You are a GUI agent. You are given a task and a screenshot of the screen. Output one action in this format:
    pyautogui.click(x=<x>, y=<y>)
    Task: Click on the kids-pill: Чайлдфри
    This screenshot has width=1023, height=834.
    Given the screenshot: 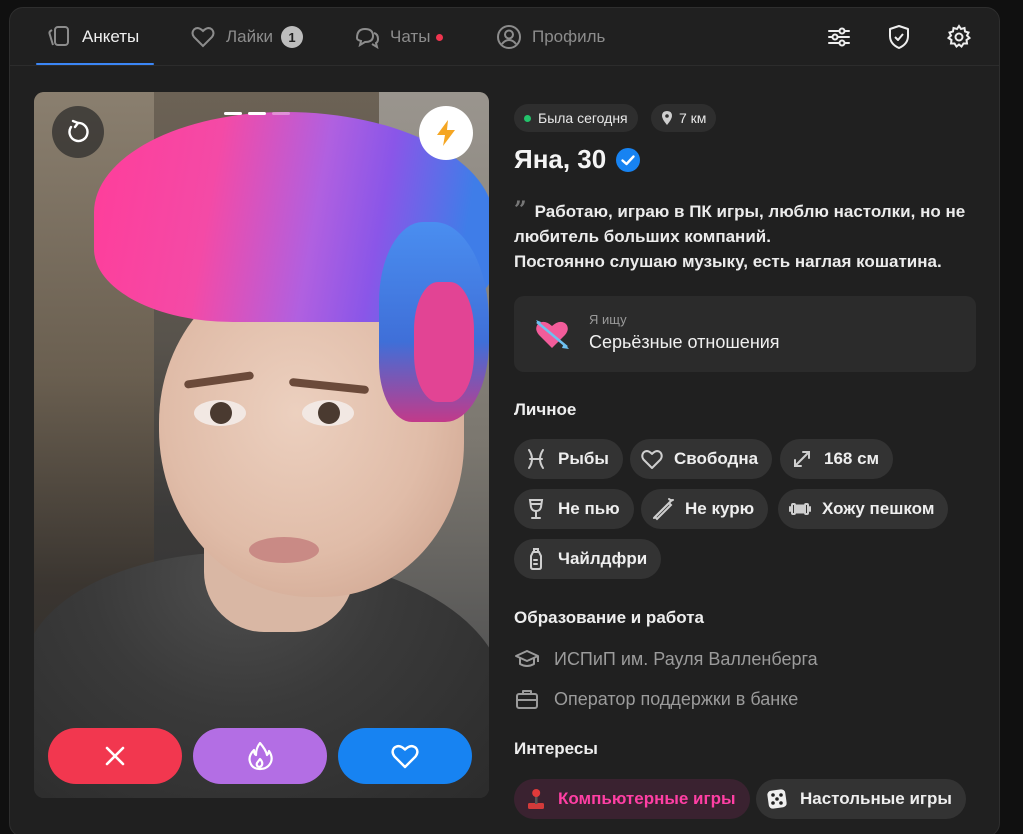 What is the action you would take?
    pyautogui.click(x=588, y=559)
    